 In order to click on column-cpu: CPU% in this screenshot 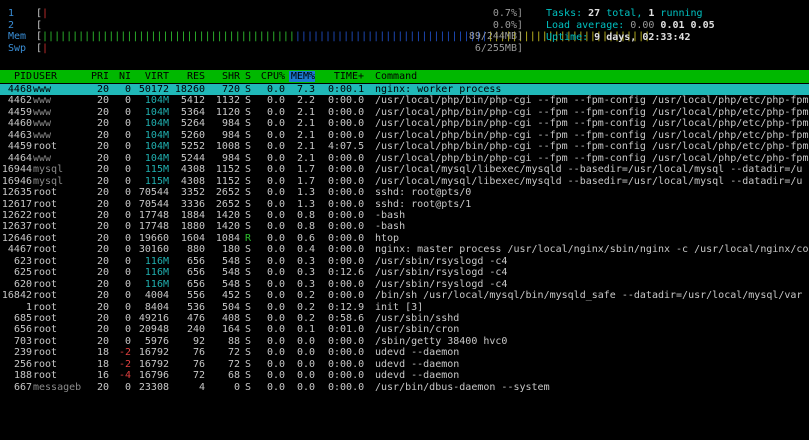, I will do `click(271, 76)`.